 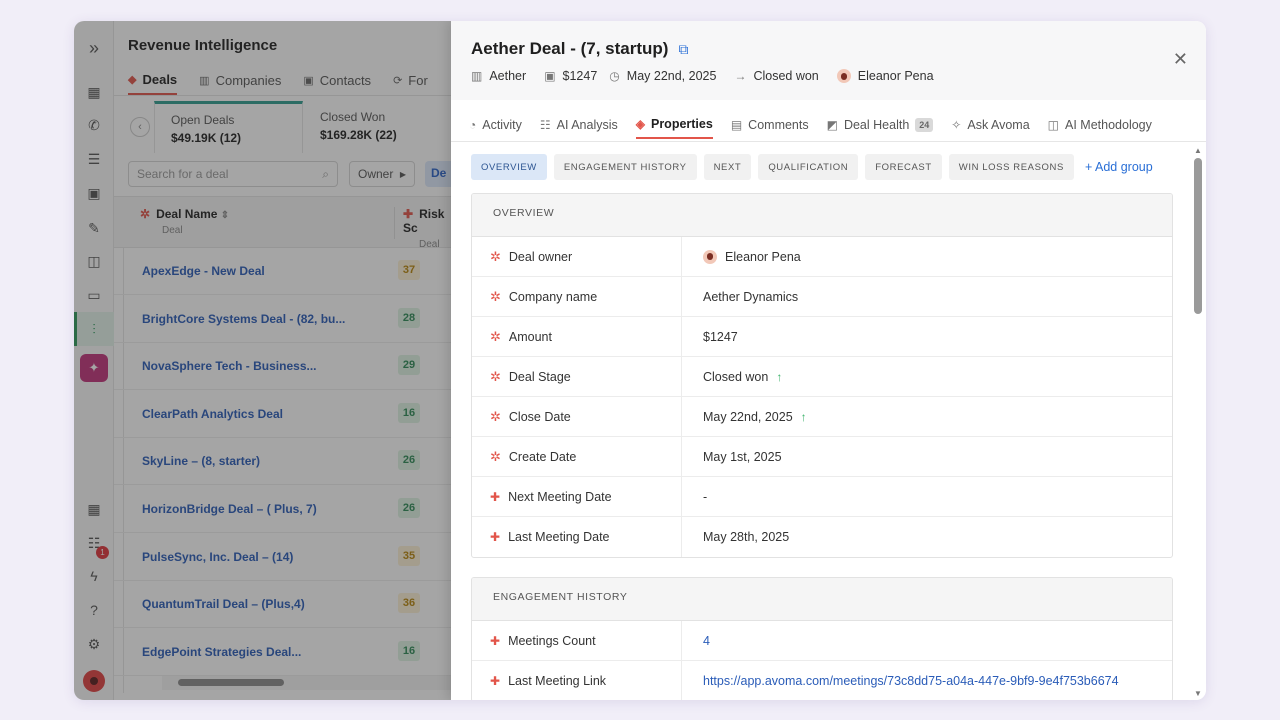 What do you see at coordinates (1198, 693) in the screenshot?
I see `scroll-down-icon: ▼` at bounding box center [1198, 693].